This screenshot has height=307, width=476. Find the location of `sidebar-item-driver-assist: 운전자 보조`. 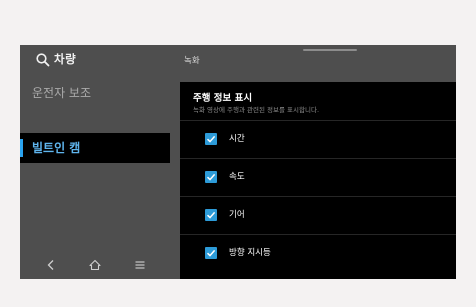

sidebar-item-driver-assist: 운전자 보조 is located at coordinates (95, 93).